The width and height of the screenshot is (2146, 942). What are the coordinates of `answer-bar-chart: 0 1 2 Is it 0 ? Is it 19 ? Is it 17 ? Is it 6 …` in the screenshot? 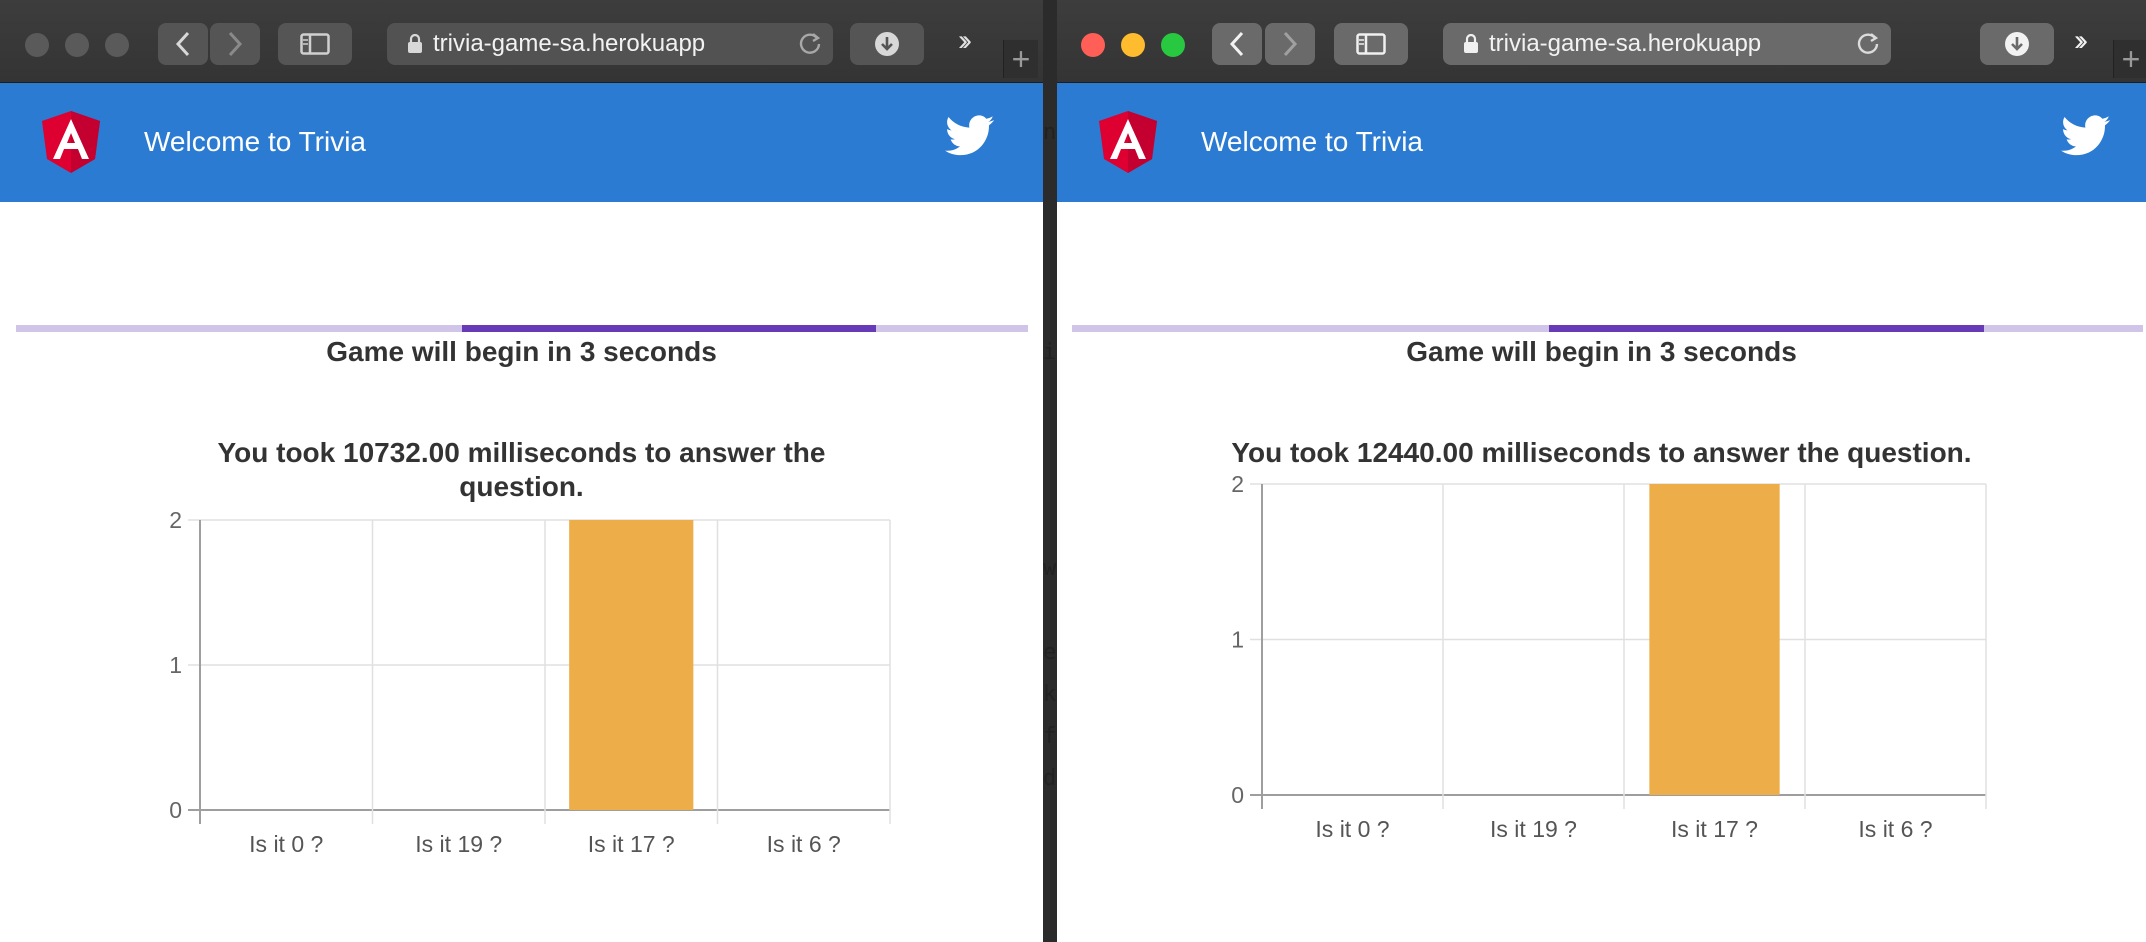 It's located at (520, 685).